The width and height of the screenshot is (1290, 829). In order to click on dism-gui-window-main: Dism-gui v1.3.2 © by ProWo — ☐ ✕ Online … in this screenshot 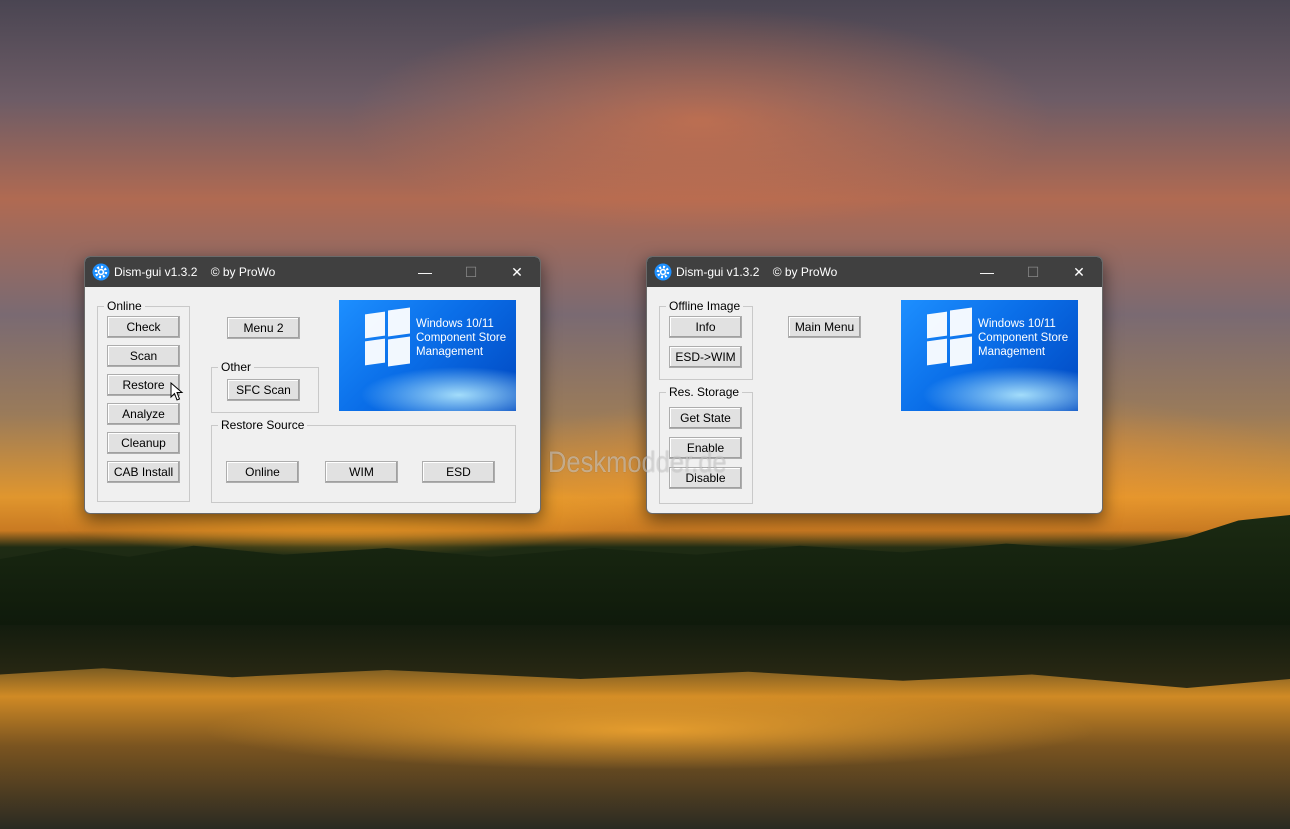, I will do `click(312, 385)`.